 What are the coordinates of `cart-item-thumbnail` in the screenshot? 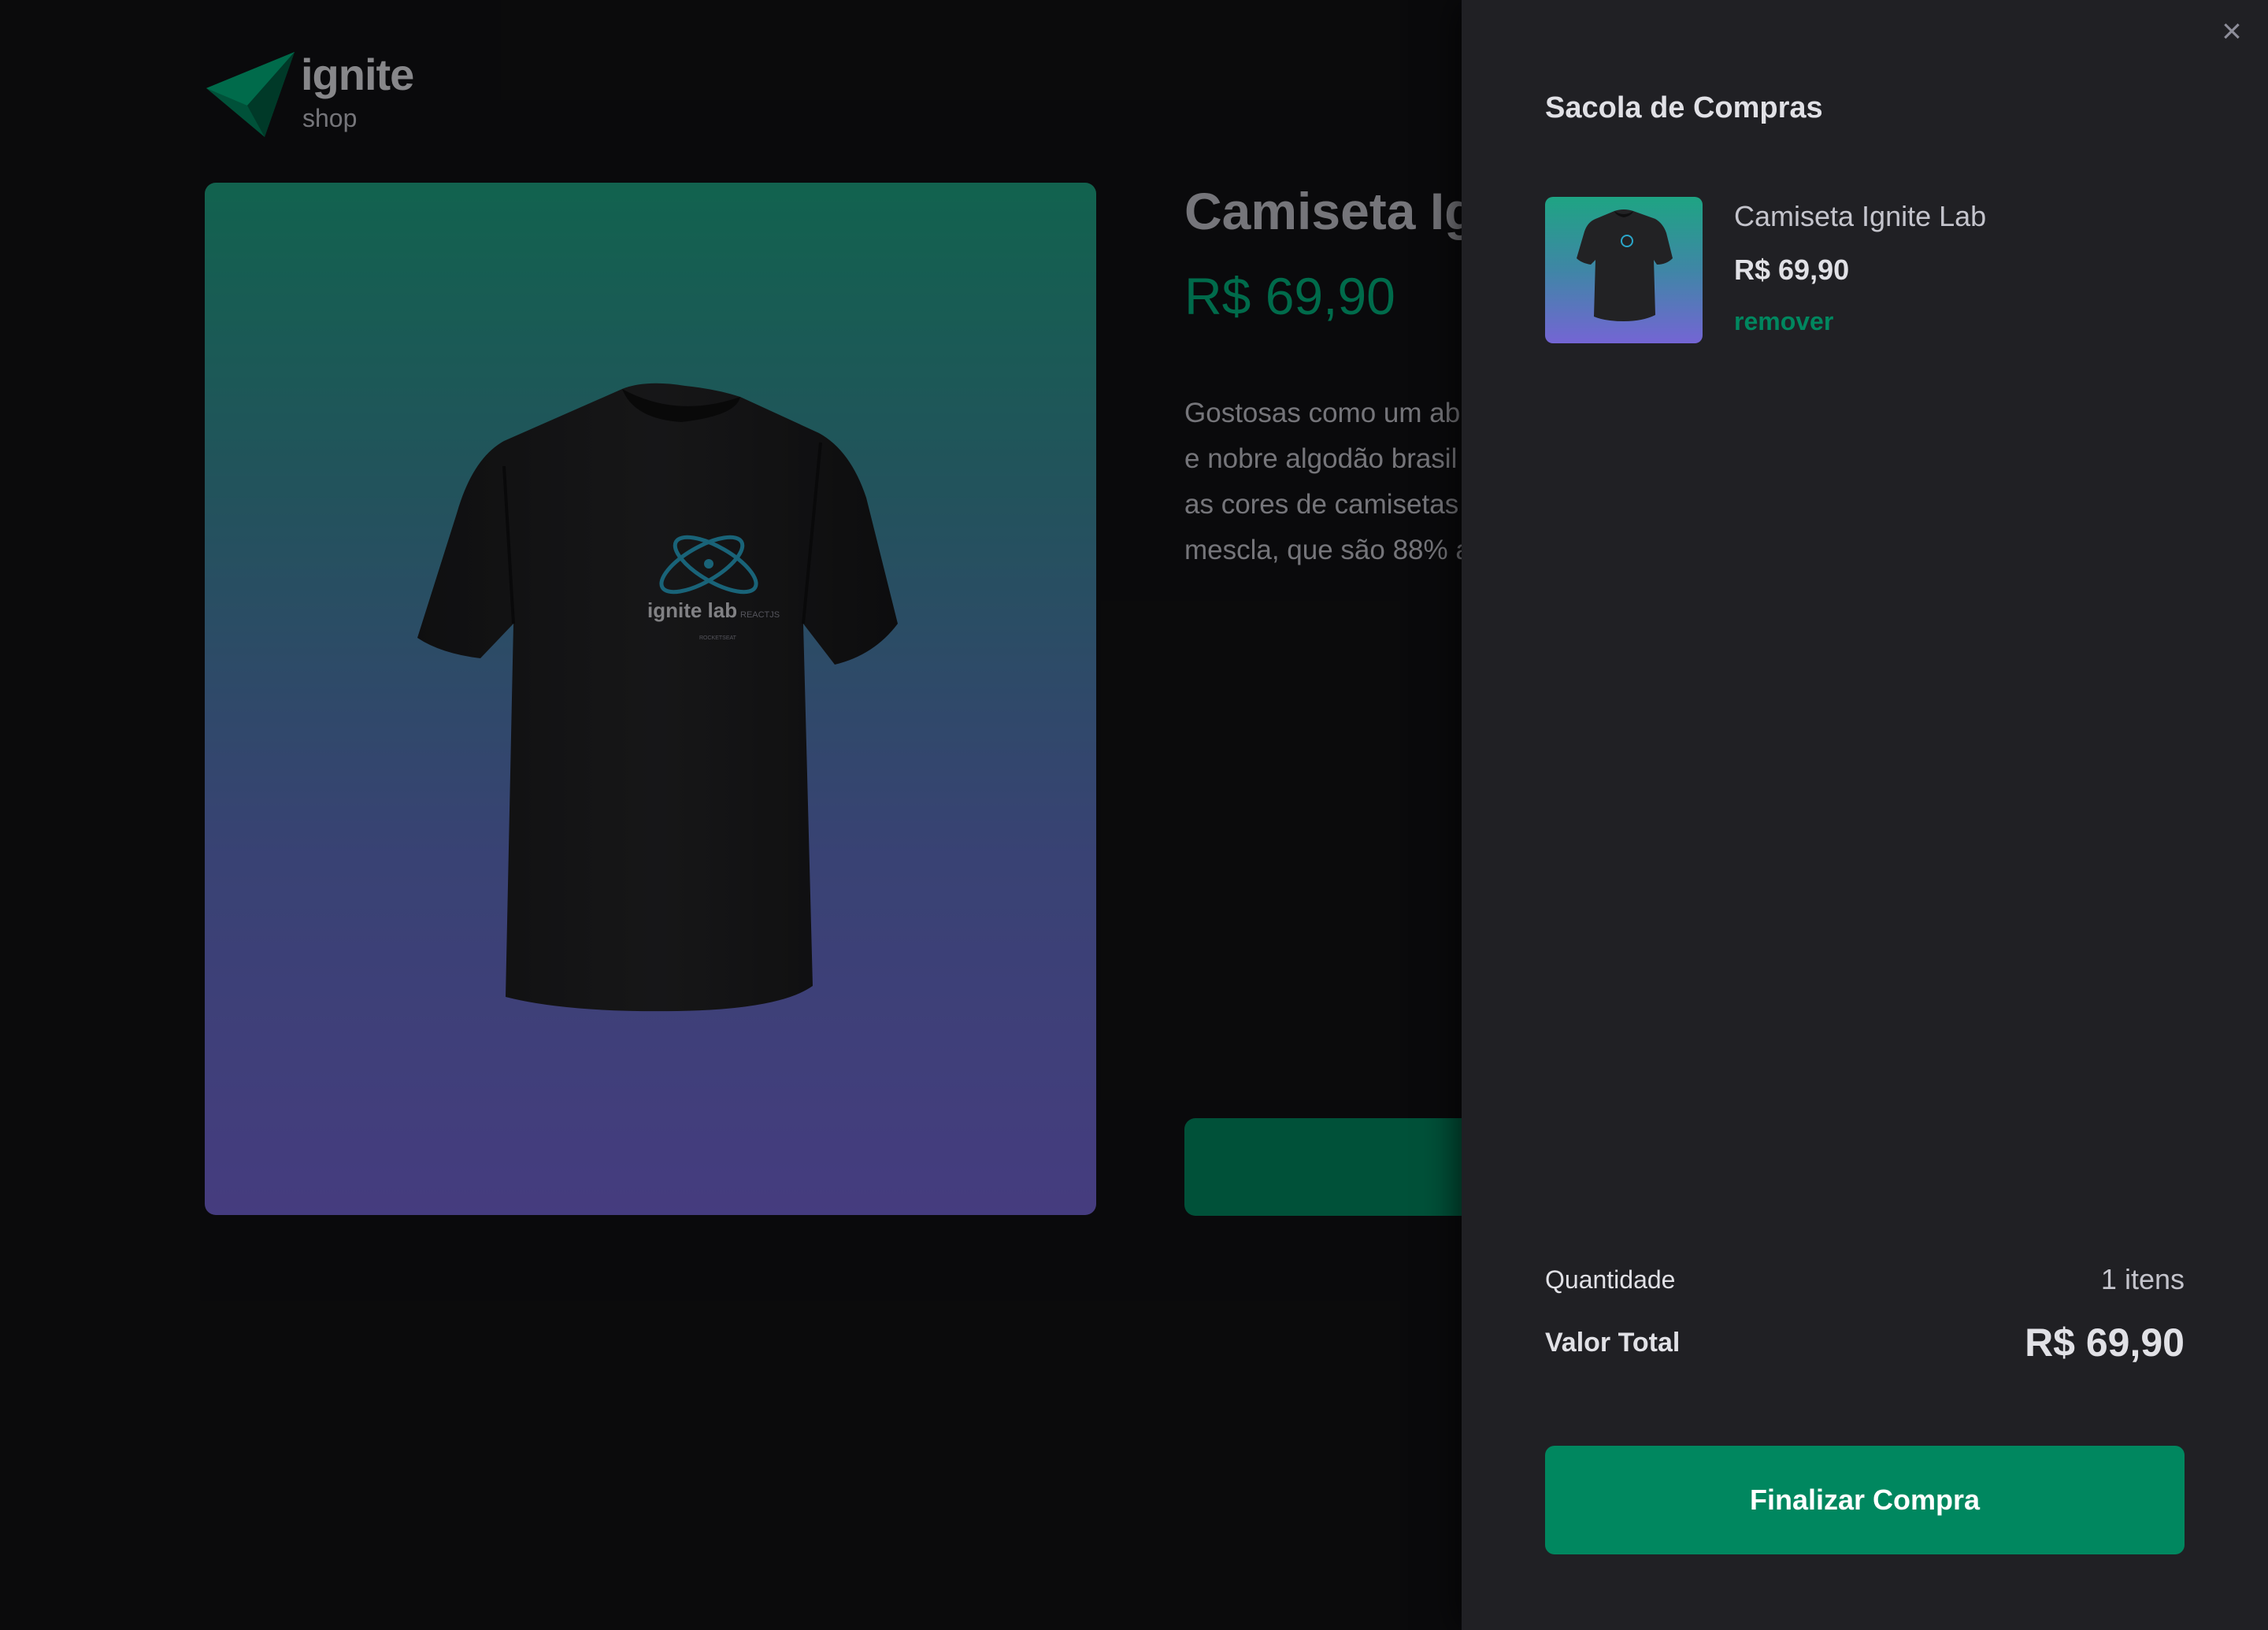 It's located at (1624, 270).